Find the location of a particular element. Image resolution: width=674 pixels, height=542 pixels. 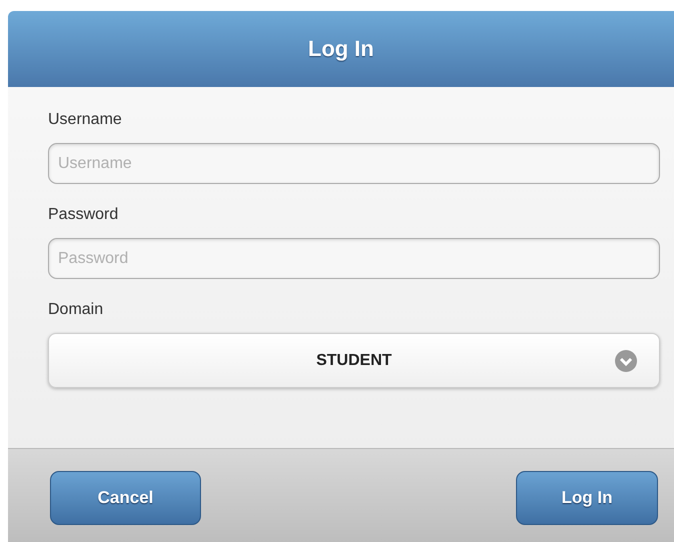

dialog-title: Log In is located at coordinates (341, 49).